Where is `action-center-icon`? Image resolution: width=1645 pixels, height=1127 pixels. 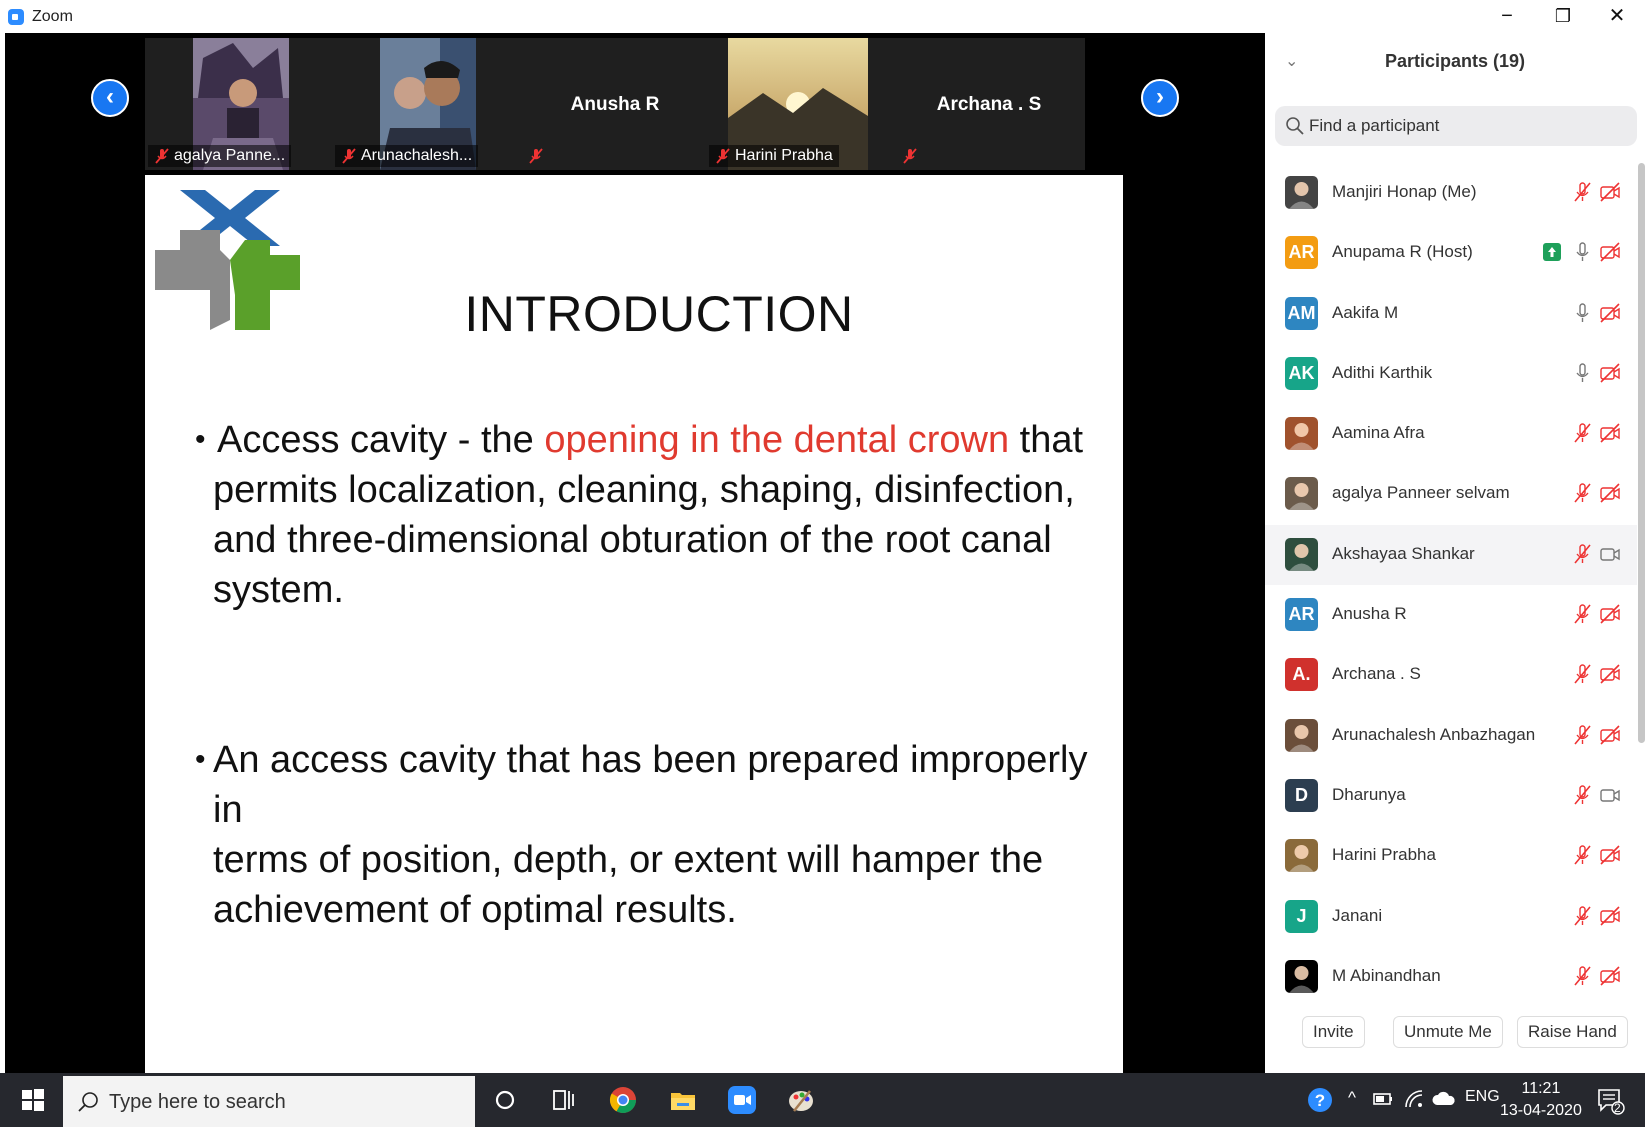 action-center-icon is located at coordinates (1611, 1101).